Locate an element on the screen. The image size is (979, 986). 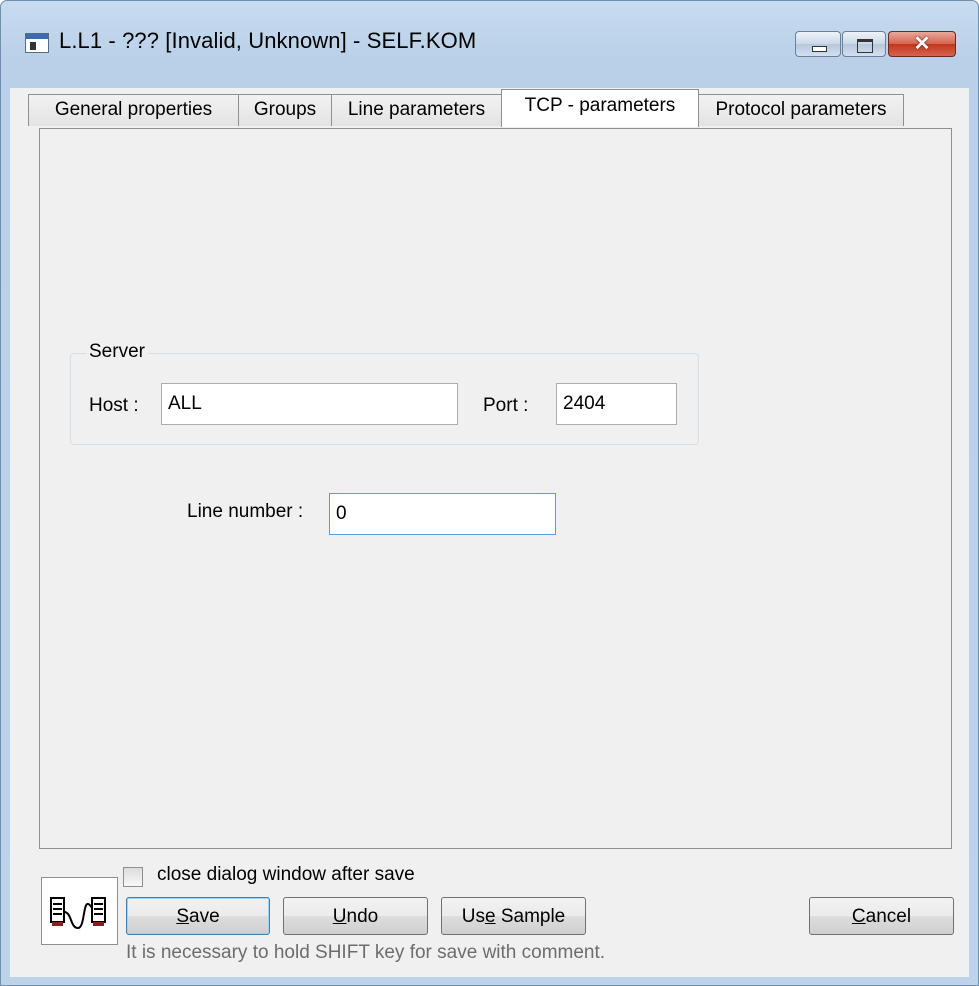
close-button: ✕ is located at coordinates (922, 44).